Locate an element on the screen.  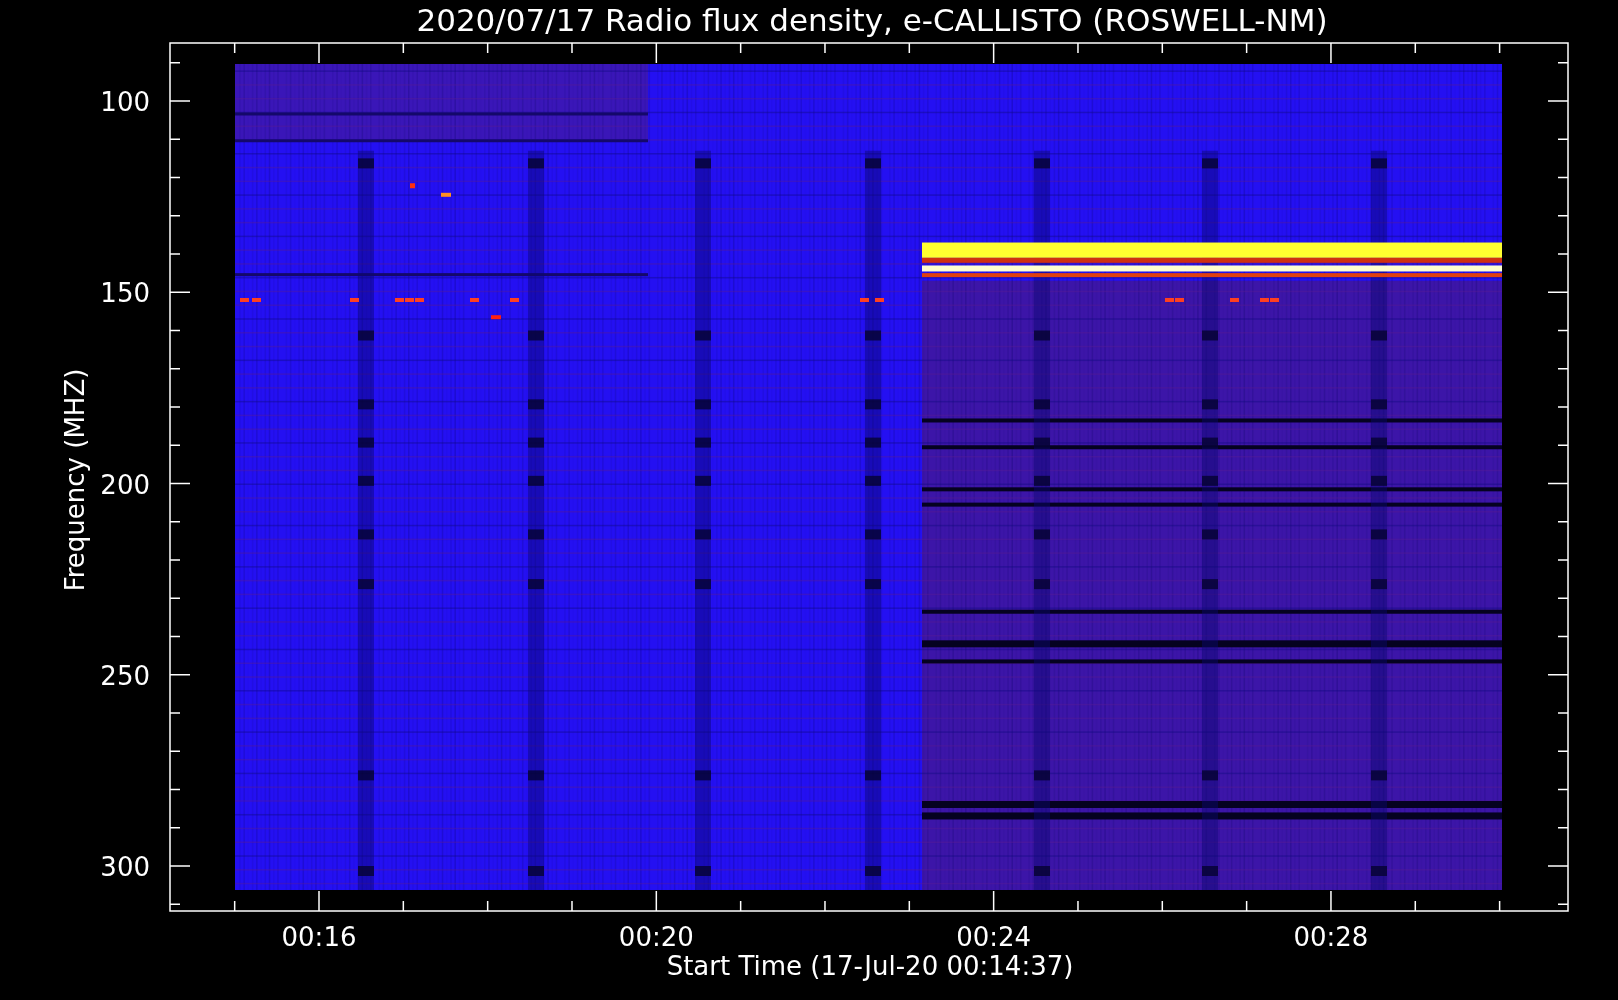
y-tick-label: 150 is located at coordinates (125, 293).